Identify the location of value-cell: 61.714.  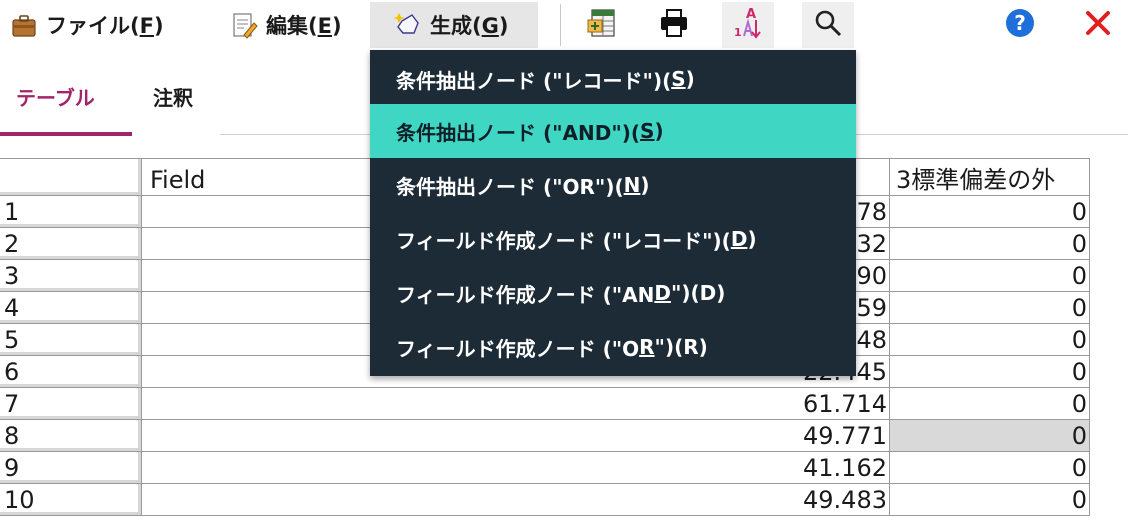
(516, 404).